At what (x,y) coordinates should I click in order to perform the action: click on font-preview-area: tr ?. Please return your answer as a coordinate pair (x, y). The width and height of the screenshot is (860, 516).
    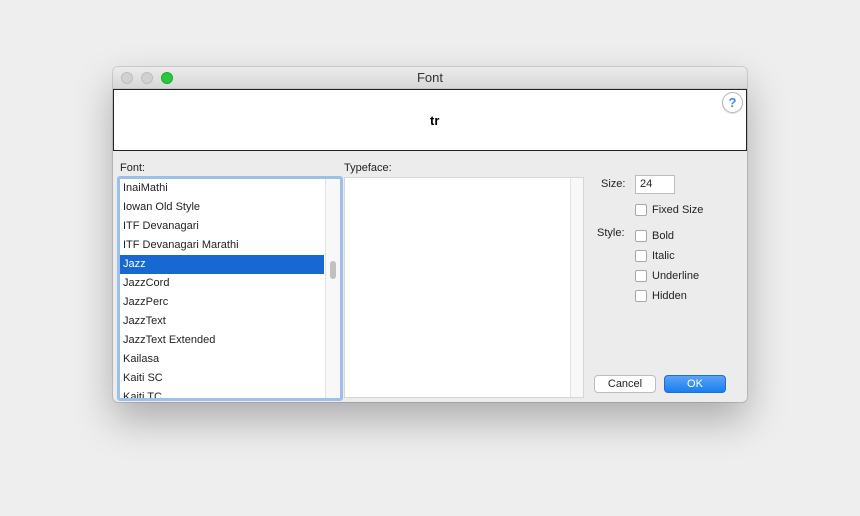
    Looking at the image, I should click on (430, 120).